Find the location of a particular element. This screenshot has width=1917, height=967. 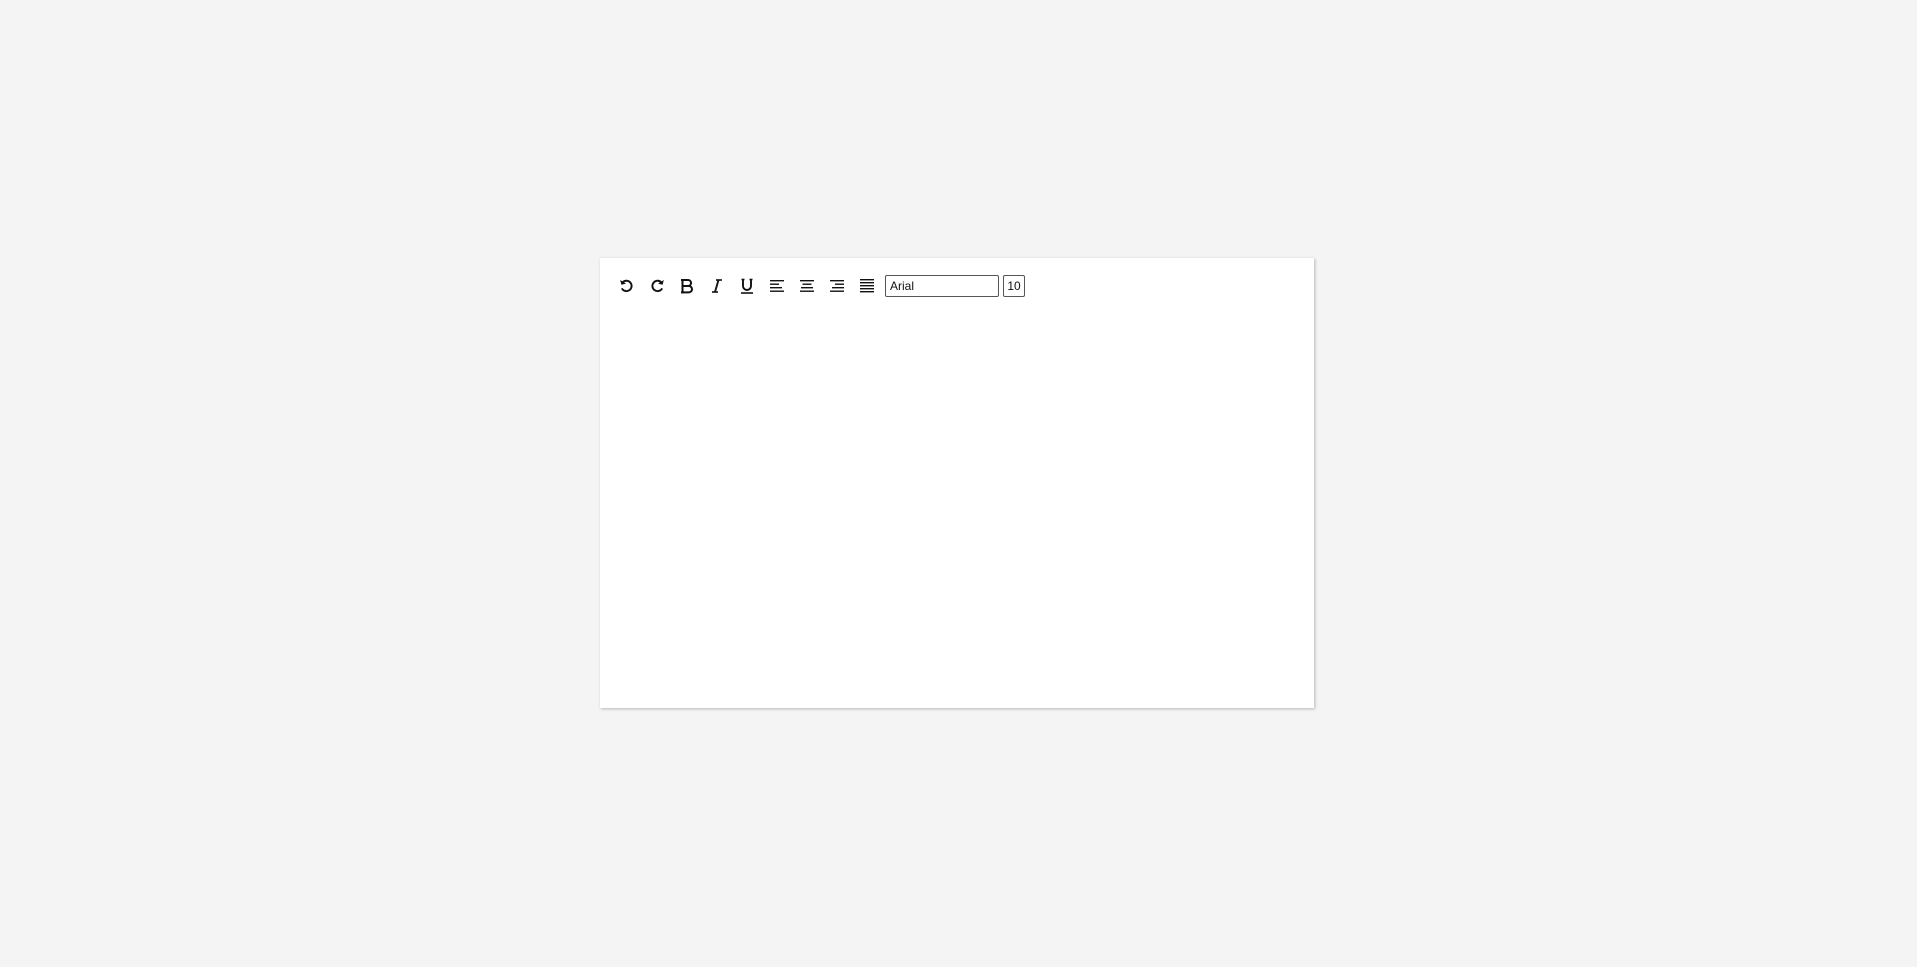

align-right-icon is located at coordinates (837, 286).